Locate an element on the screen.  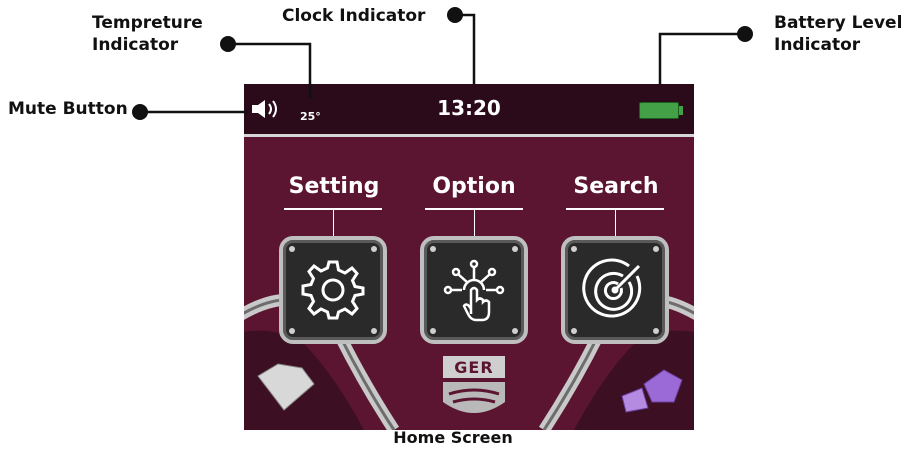
temperature-callout-marker is located at coordinates (228, 44).